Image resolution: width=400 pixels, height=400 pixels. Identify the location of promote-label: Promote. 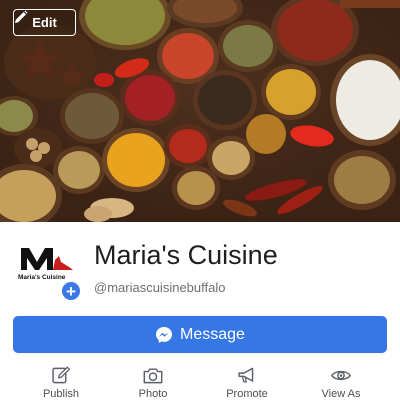
(247, 394).